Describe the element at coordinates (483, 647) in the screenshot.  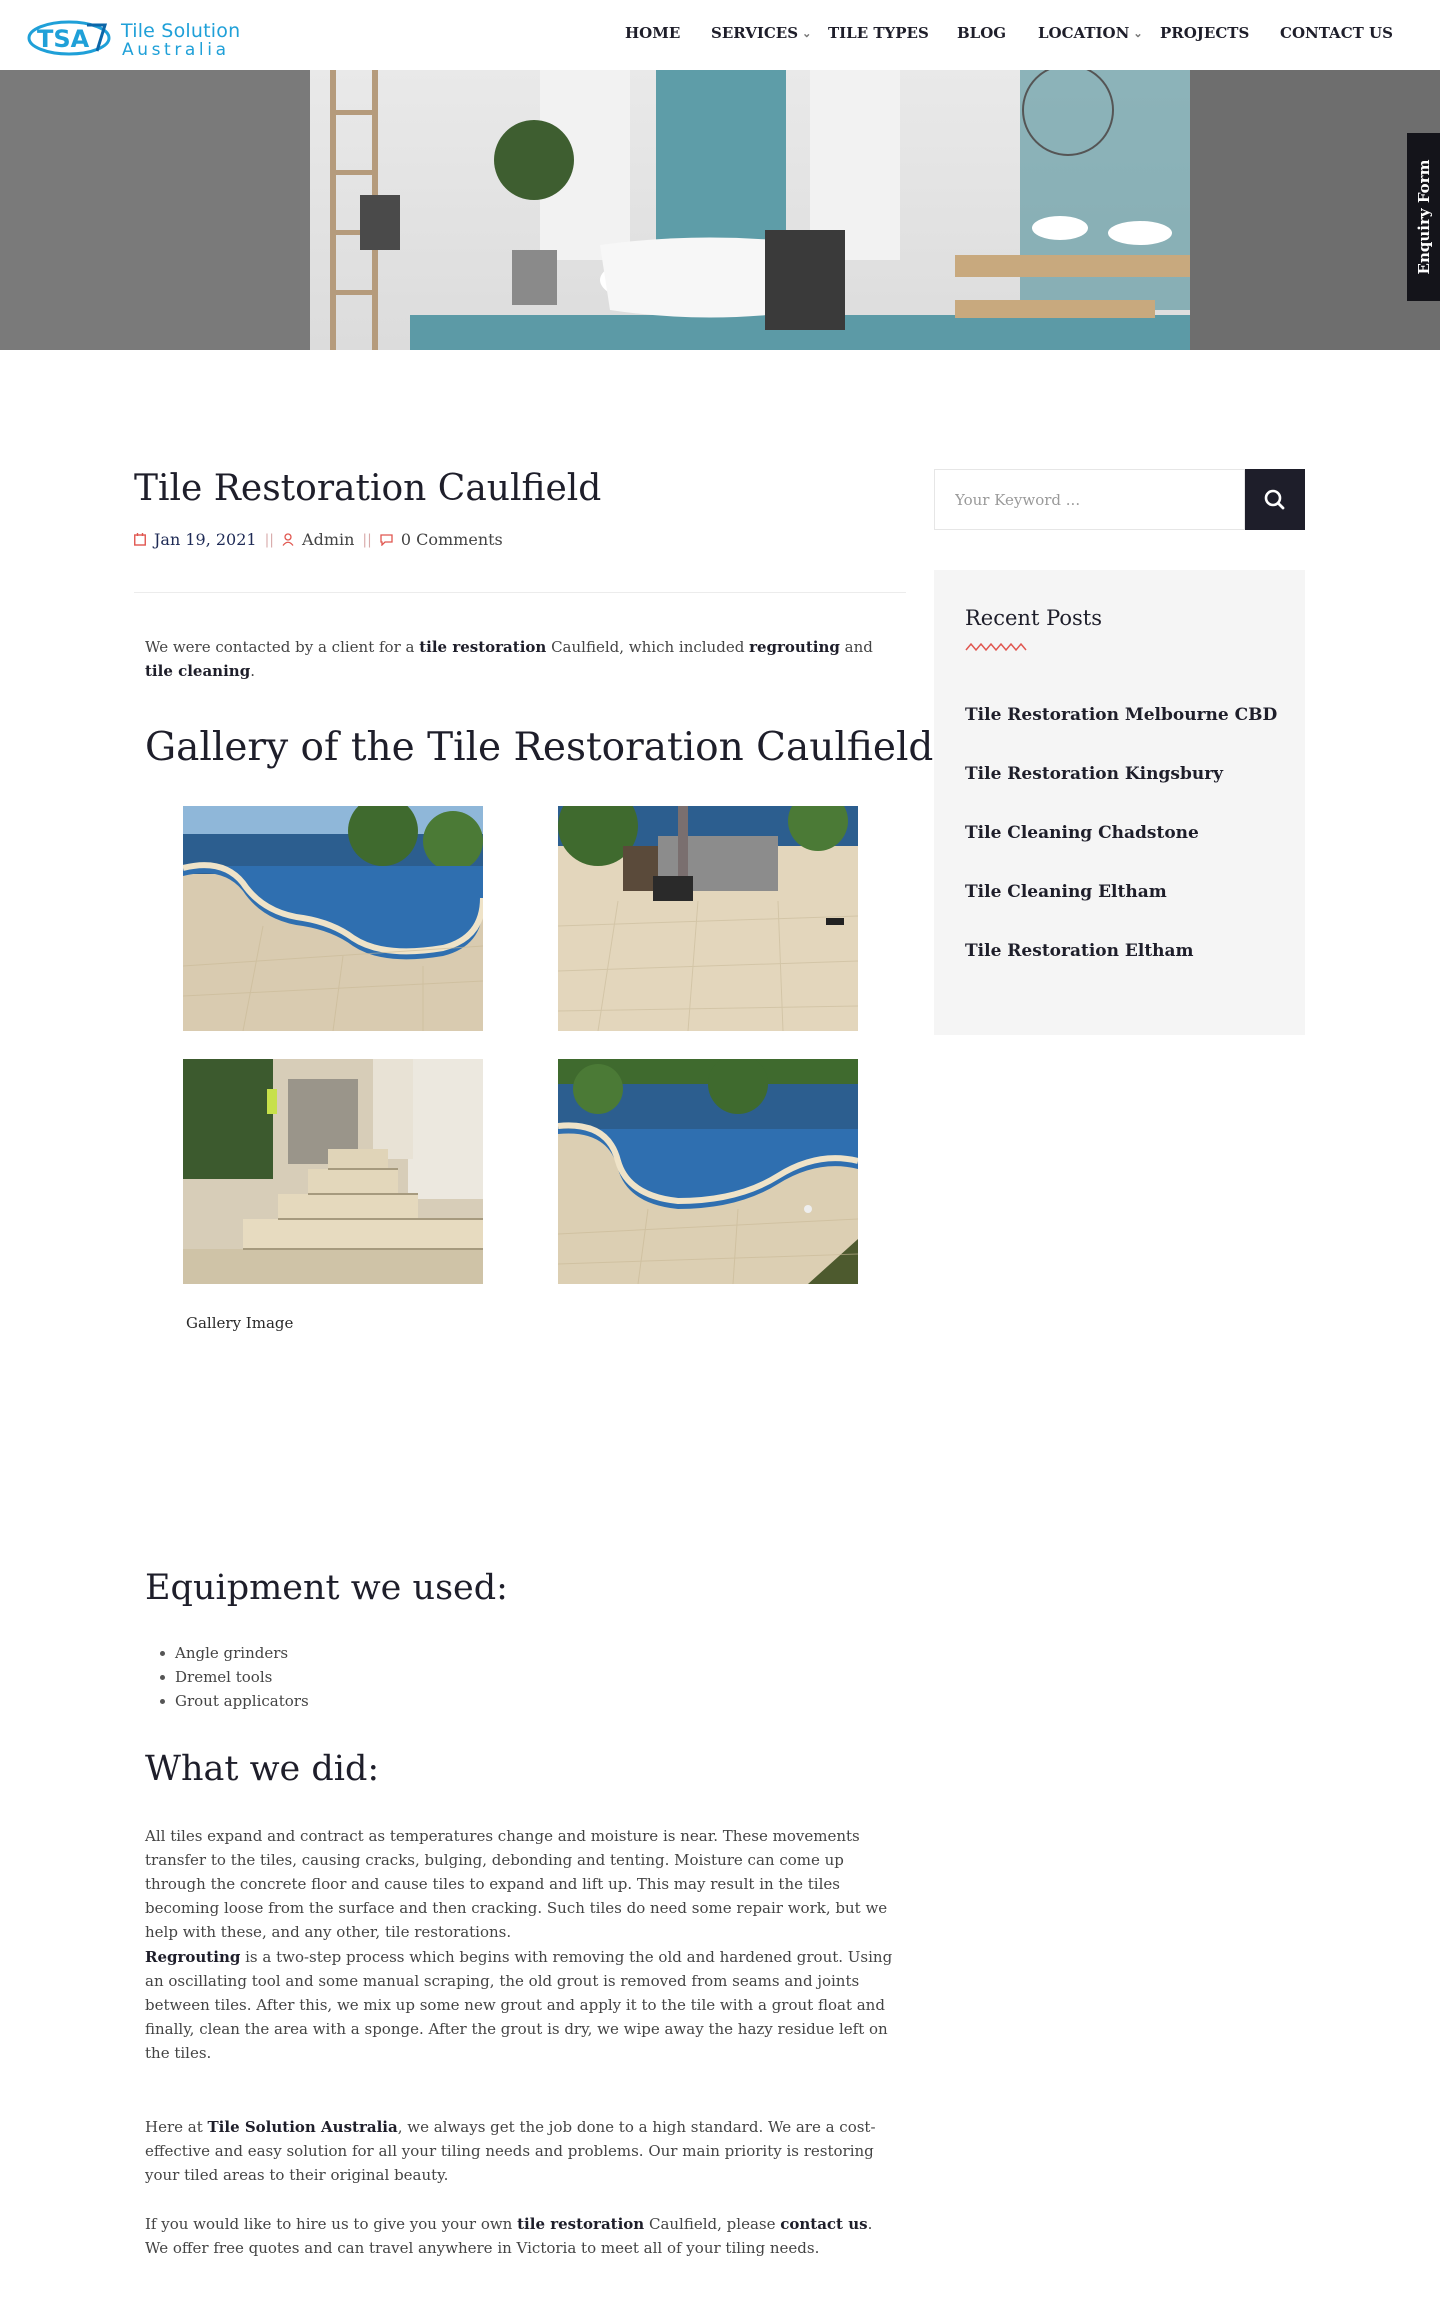
I see `intro-bold: tile restoration` at that location.